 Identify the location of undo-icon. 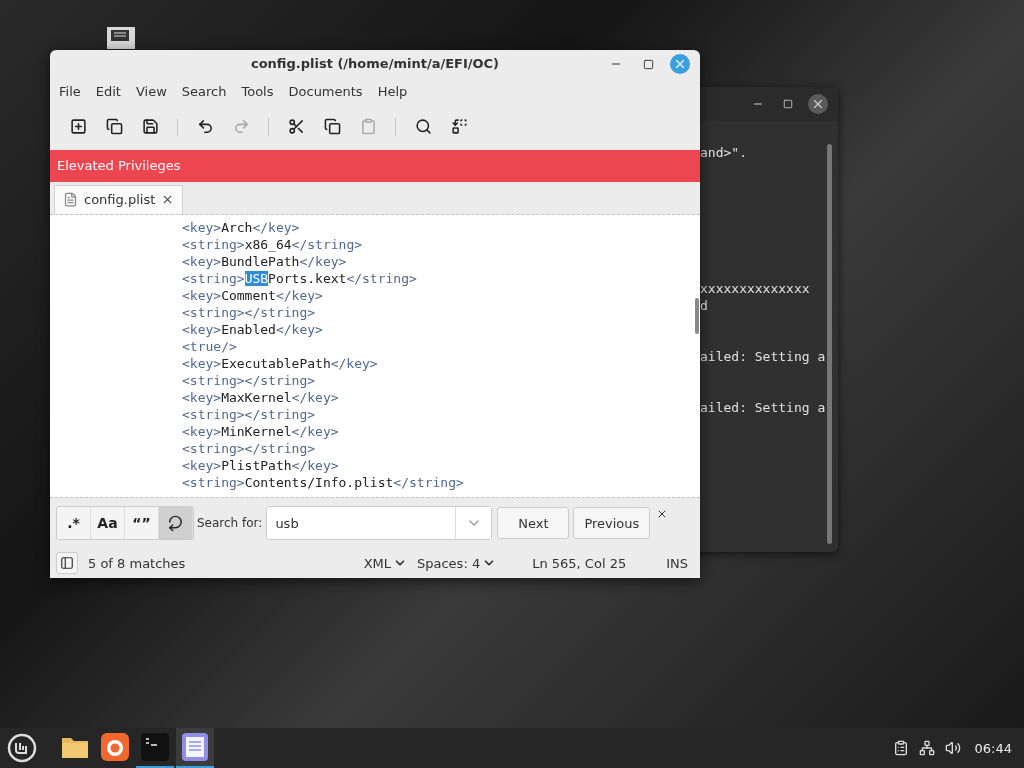
(205, 127).